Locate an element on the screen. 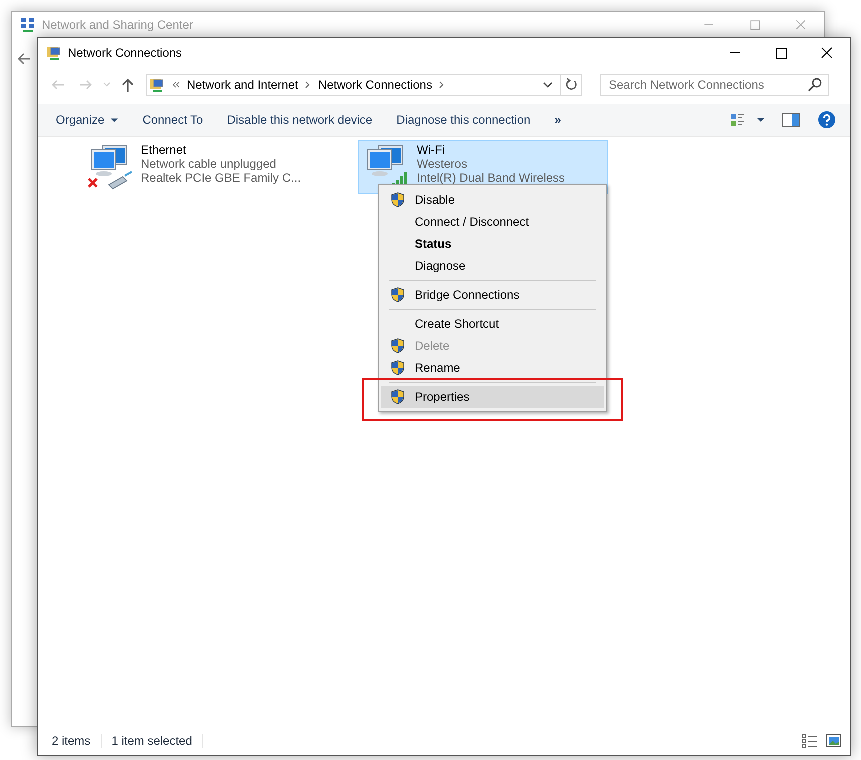 The height and width of the screenshot is (760, 861). help-icon is located at coordinates (827, 120).